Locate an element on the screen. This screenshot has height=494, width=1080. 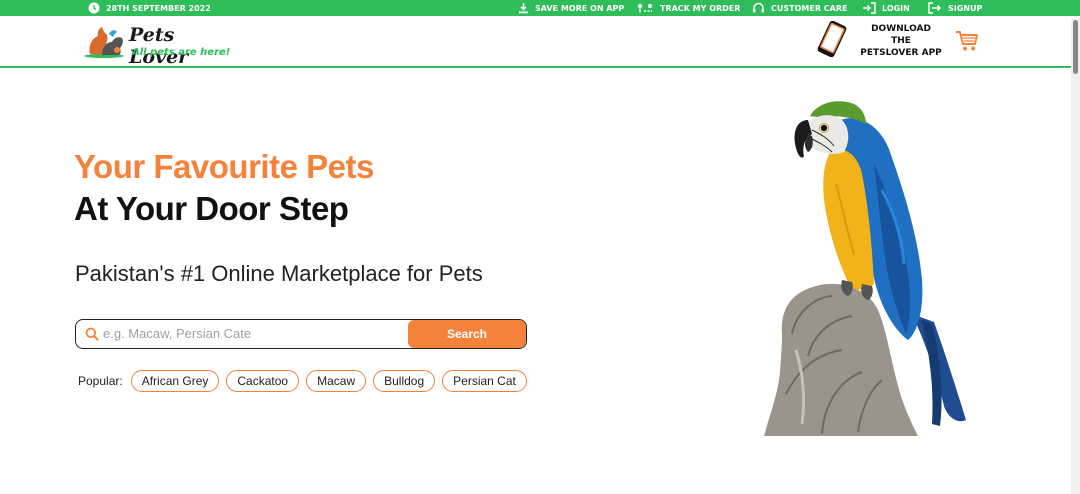
search-button: Search is located at coordinates (467, 334).